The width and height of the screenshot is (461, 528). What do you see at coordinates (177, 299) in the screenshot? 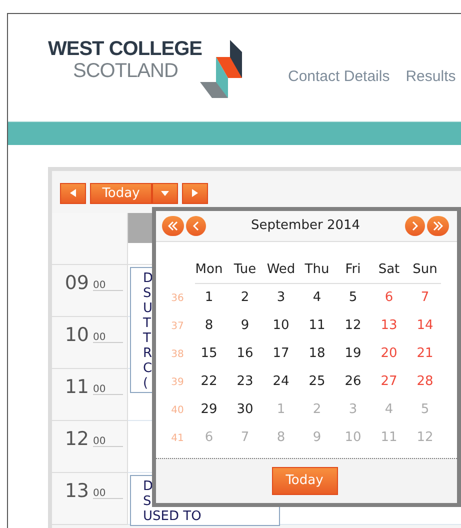
I see `week-number: 36` at bounding box center [177, 299].